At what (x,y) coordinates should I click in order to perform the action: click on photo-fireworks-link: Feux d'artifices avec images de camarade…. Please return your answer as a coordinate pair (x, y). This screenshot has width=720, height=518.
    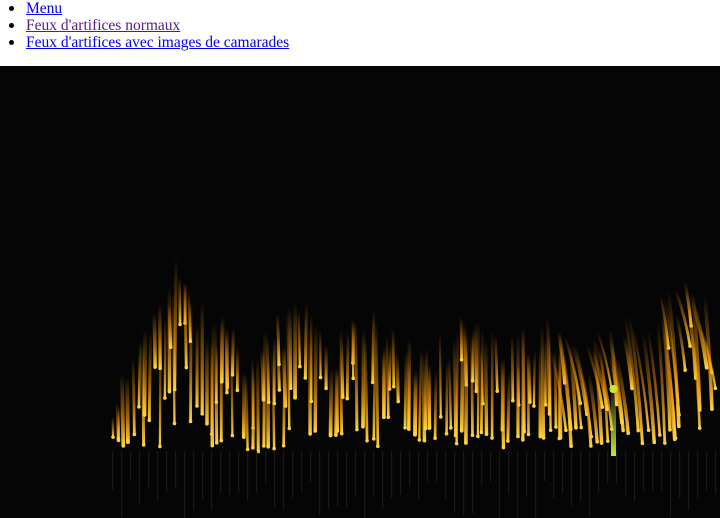
    Looking at the image, I should click on (157, 42).